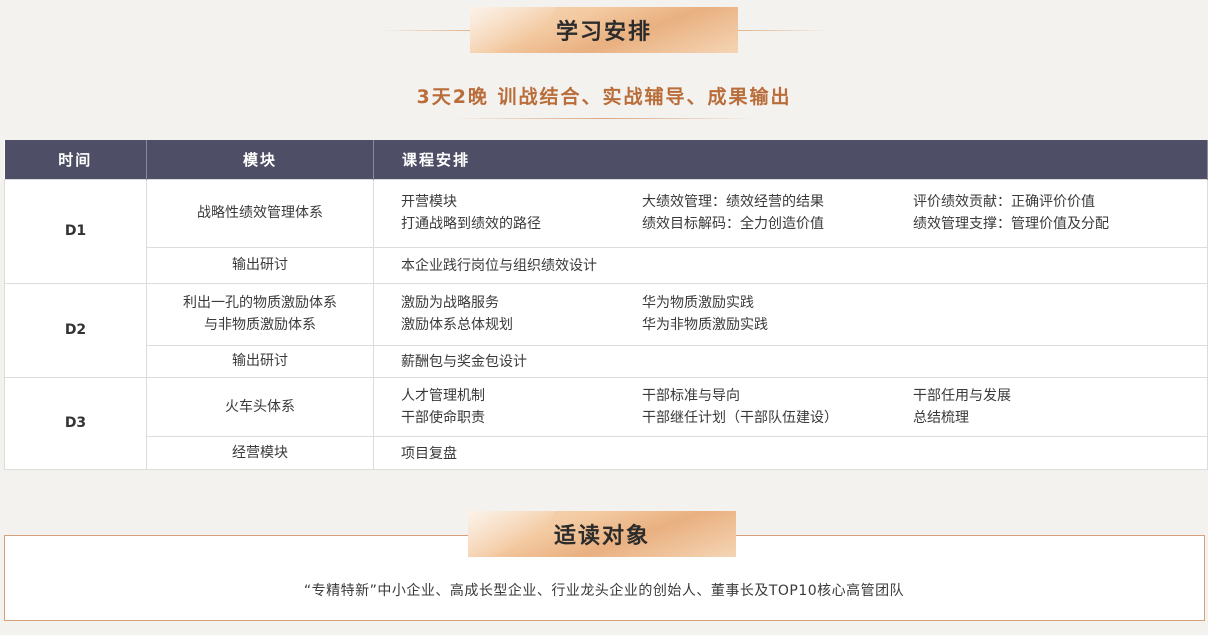 This screenshot has height=635, width=1208. What do you see at coordinates (260, 303) in the screenshot?
I see `module-name: 利出一孔的物质激励体系` at bounding box center [260, 303].